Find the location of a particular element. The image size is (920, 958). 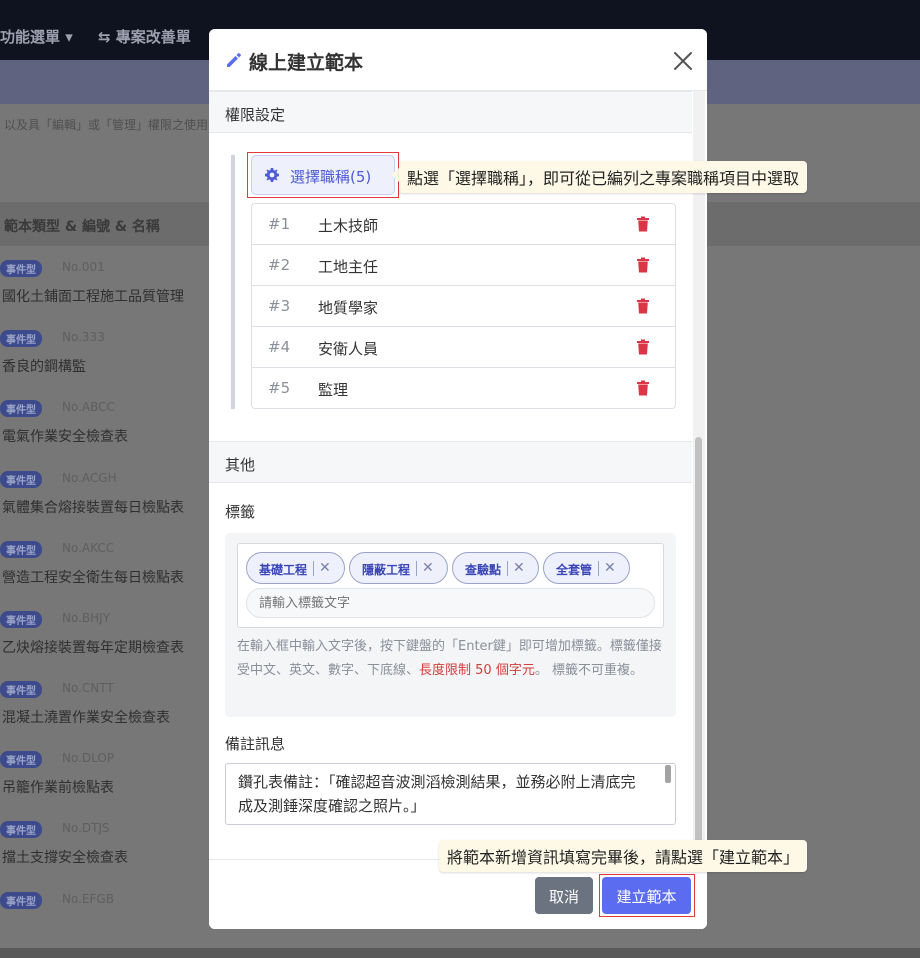

template-code: No.ABCC is located at coordinates (88, 407).